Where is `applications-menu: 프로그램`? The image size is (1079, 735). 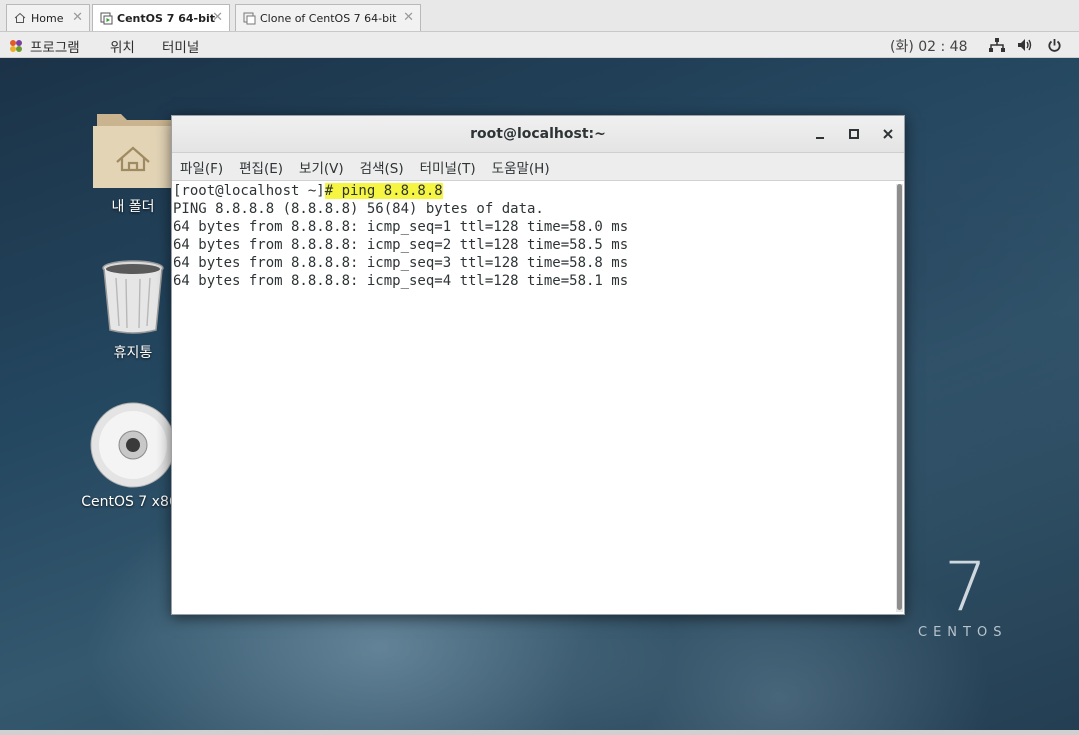
applications-menu: 프로그램 is located at coordinates (44, 46).